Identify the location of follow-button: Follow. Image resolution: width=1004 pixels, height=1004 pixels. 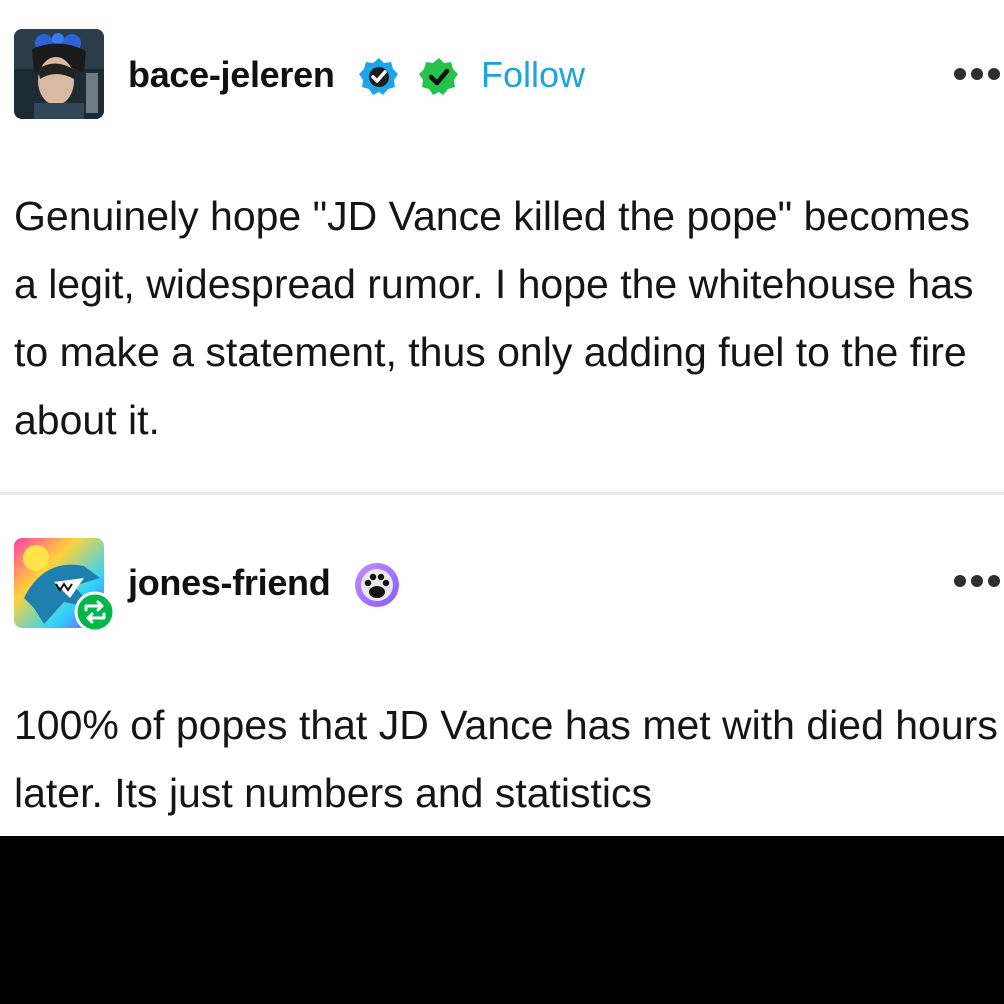
(533, 75).